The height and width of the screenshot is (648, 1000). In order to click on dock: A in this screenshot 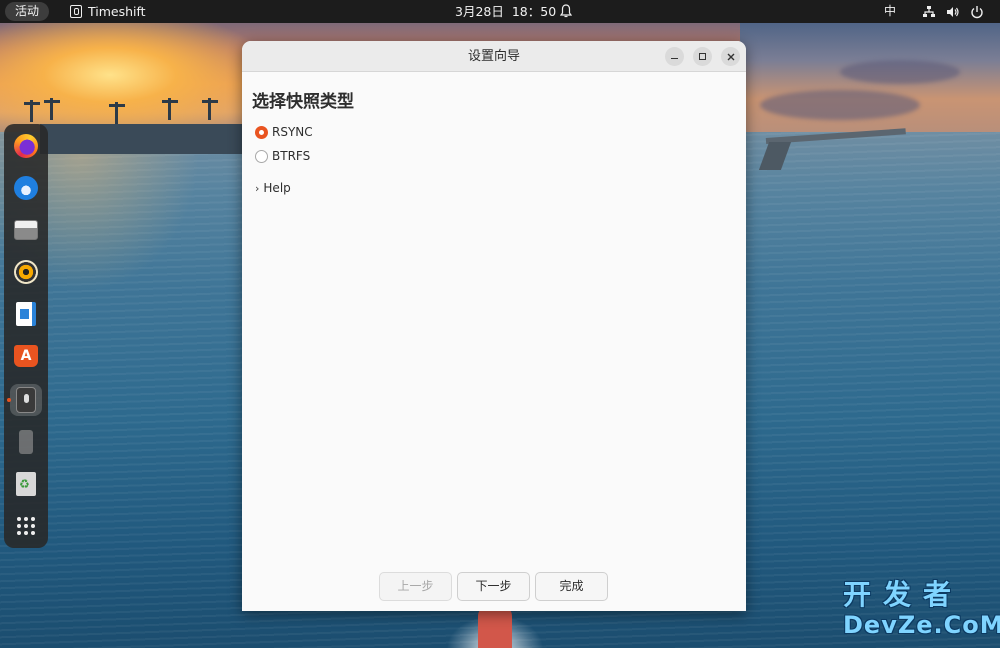, I will do `click(26, 336)`.